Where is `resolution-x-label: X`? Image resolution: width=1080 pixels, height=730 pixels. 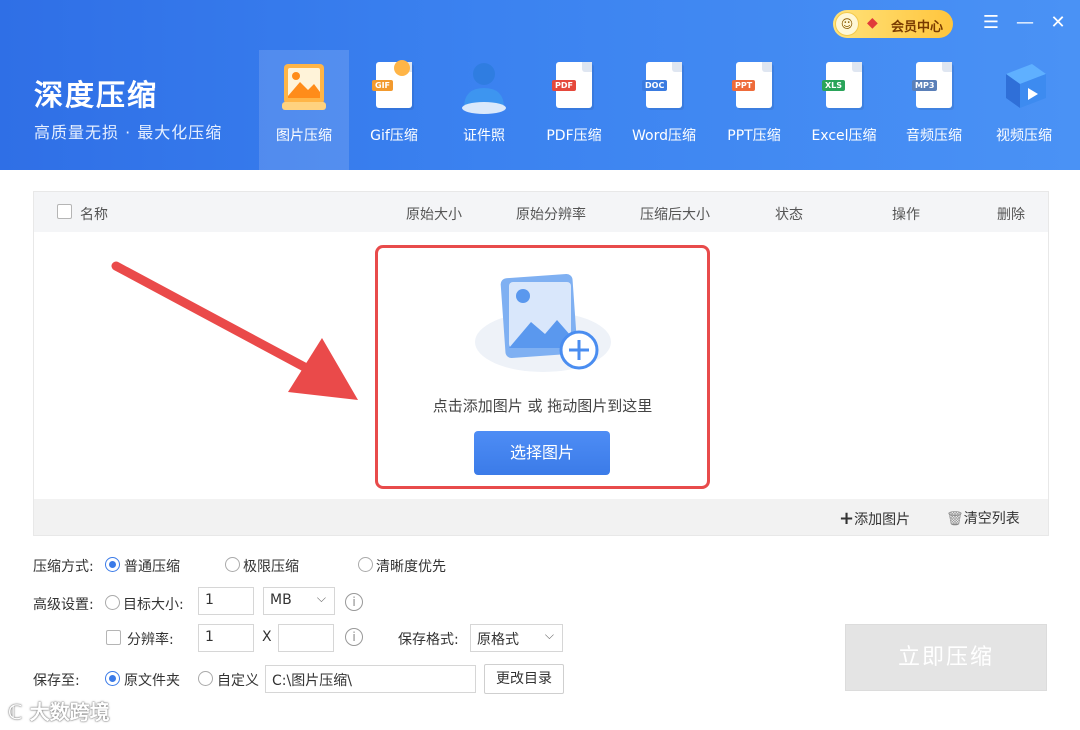
resolution-x-label: X is located at coordinates (267, 637).